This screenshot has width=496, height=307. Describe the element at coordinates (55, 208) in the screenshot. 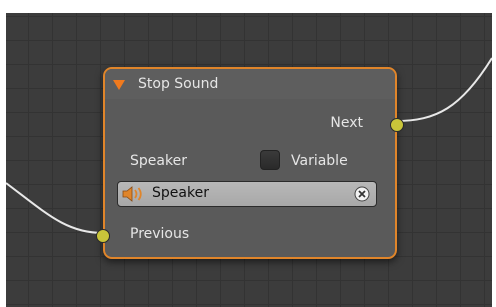

I see `input-wire` at that location.